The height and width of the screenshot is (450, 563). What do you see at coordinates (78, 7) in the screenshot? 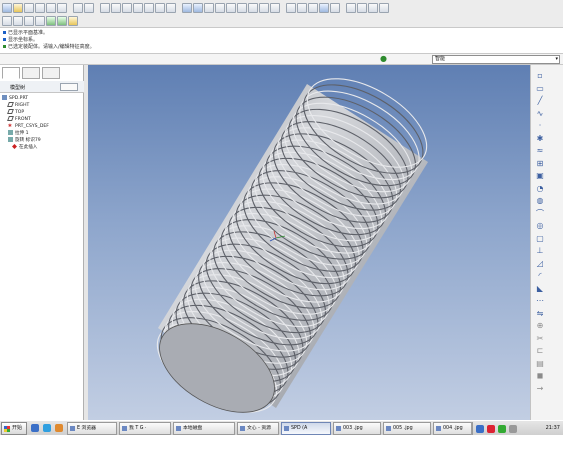
I see `undo-icon` at bounding box center [78, 7].